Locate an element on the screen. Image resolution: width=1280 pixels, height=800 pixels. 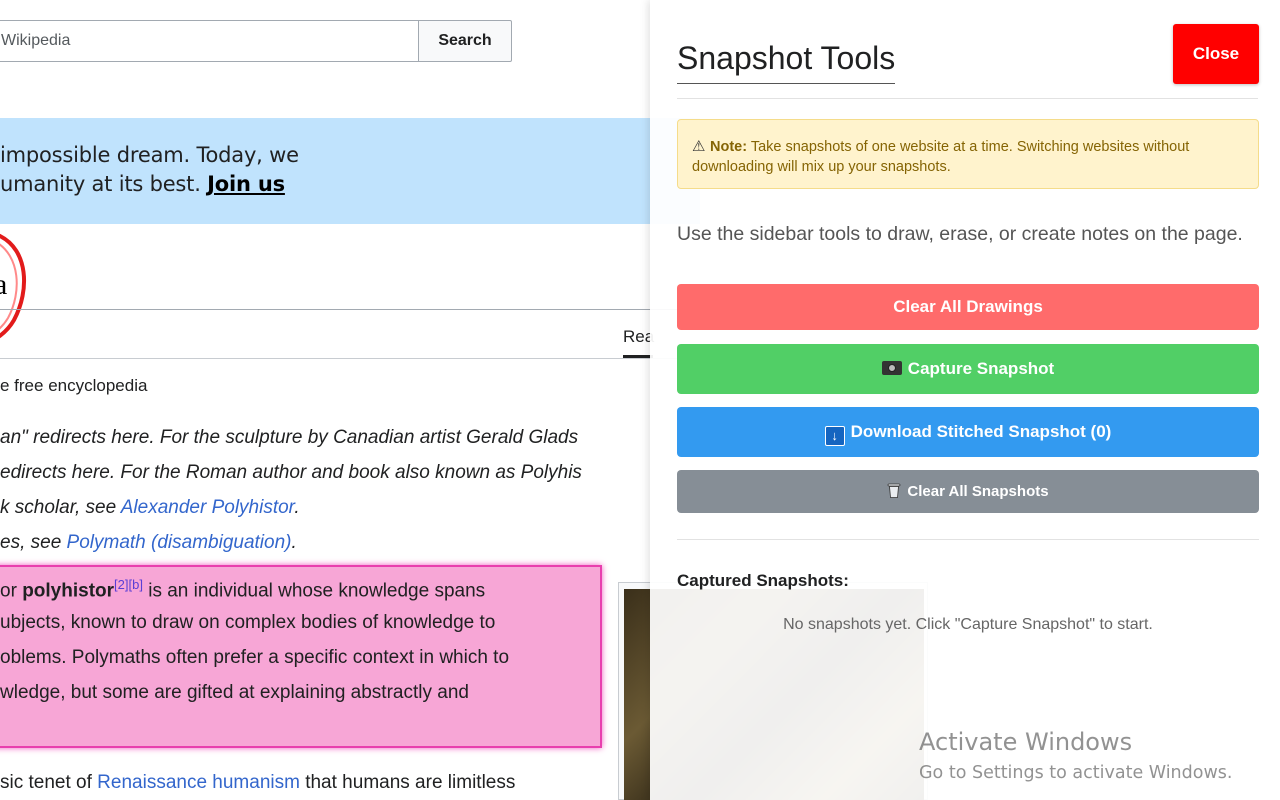
hatnote-line: es, see Polymath (disambiguation). is located at coordinates (148, 543).